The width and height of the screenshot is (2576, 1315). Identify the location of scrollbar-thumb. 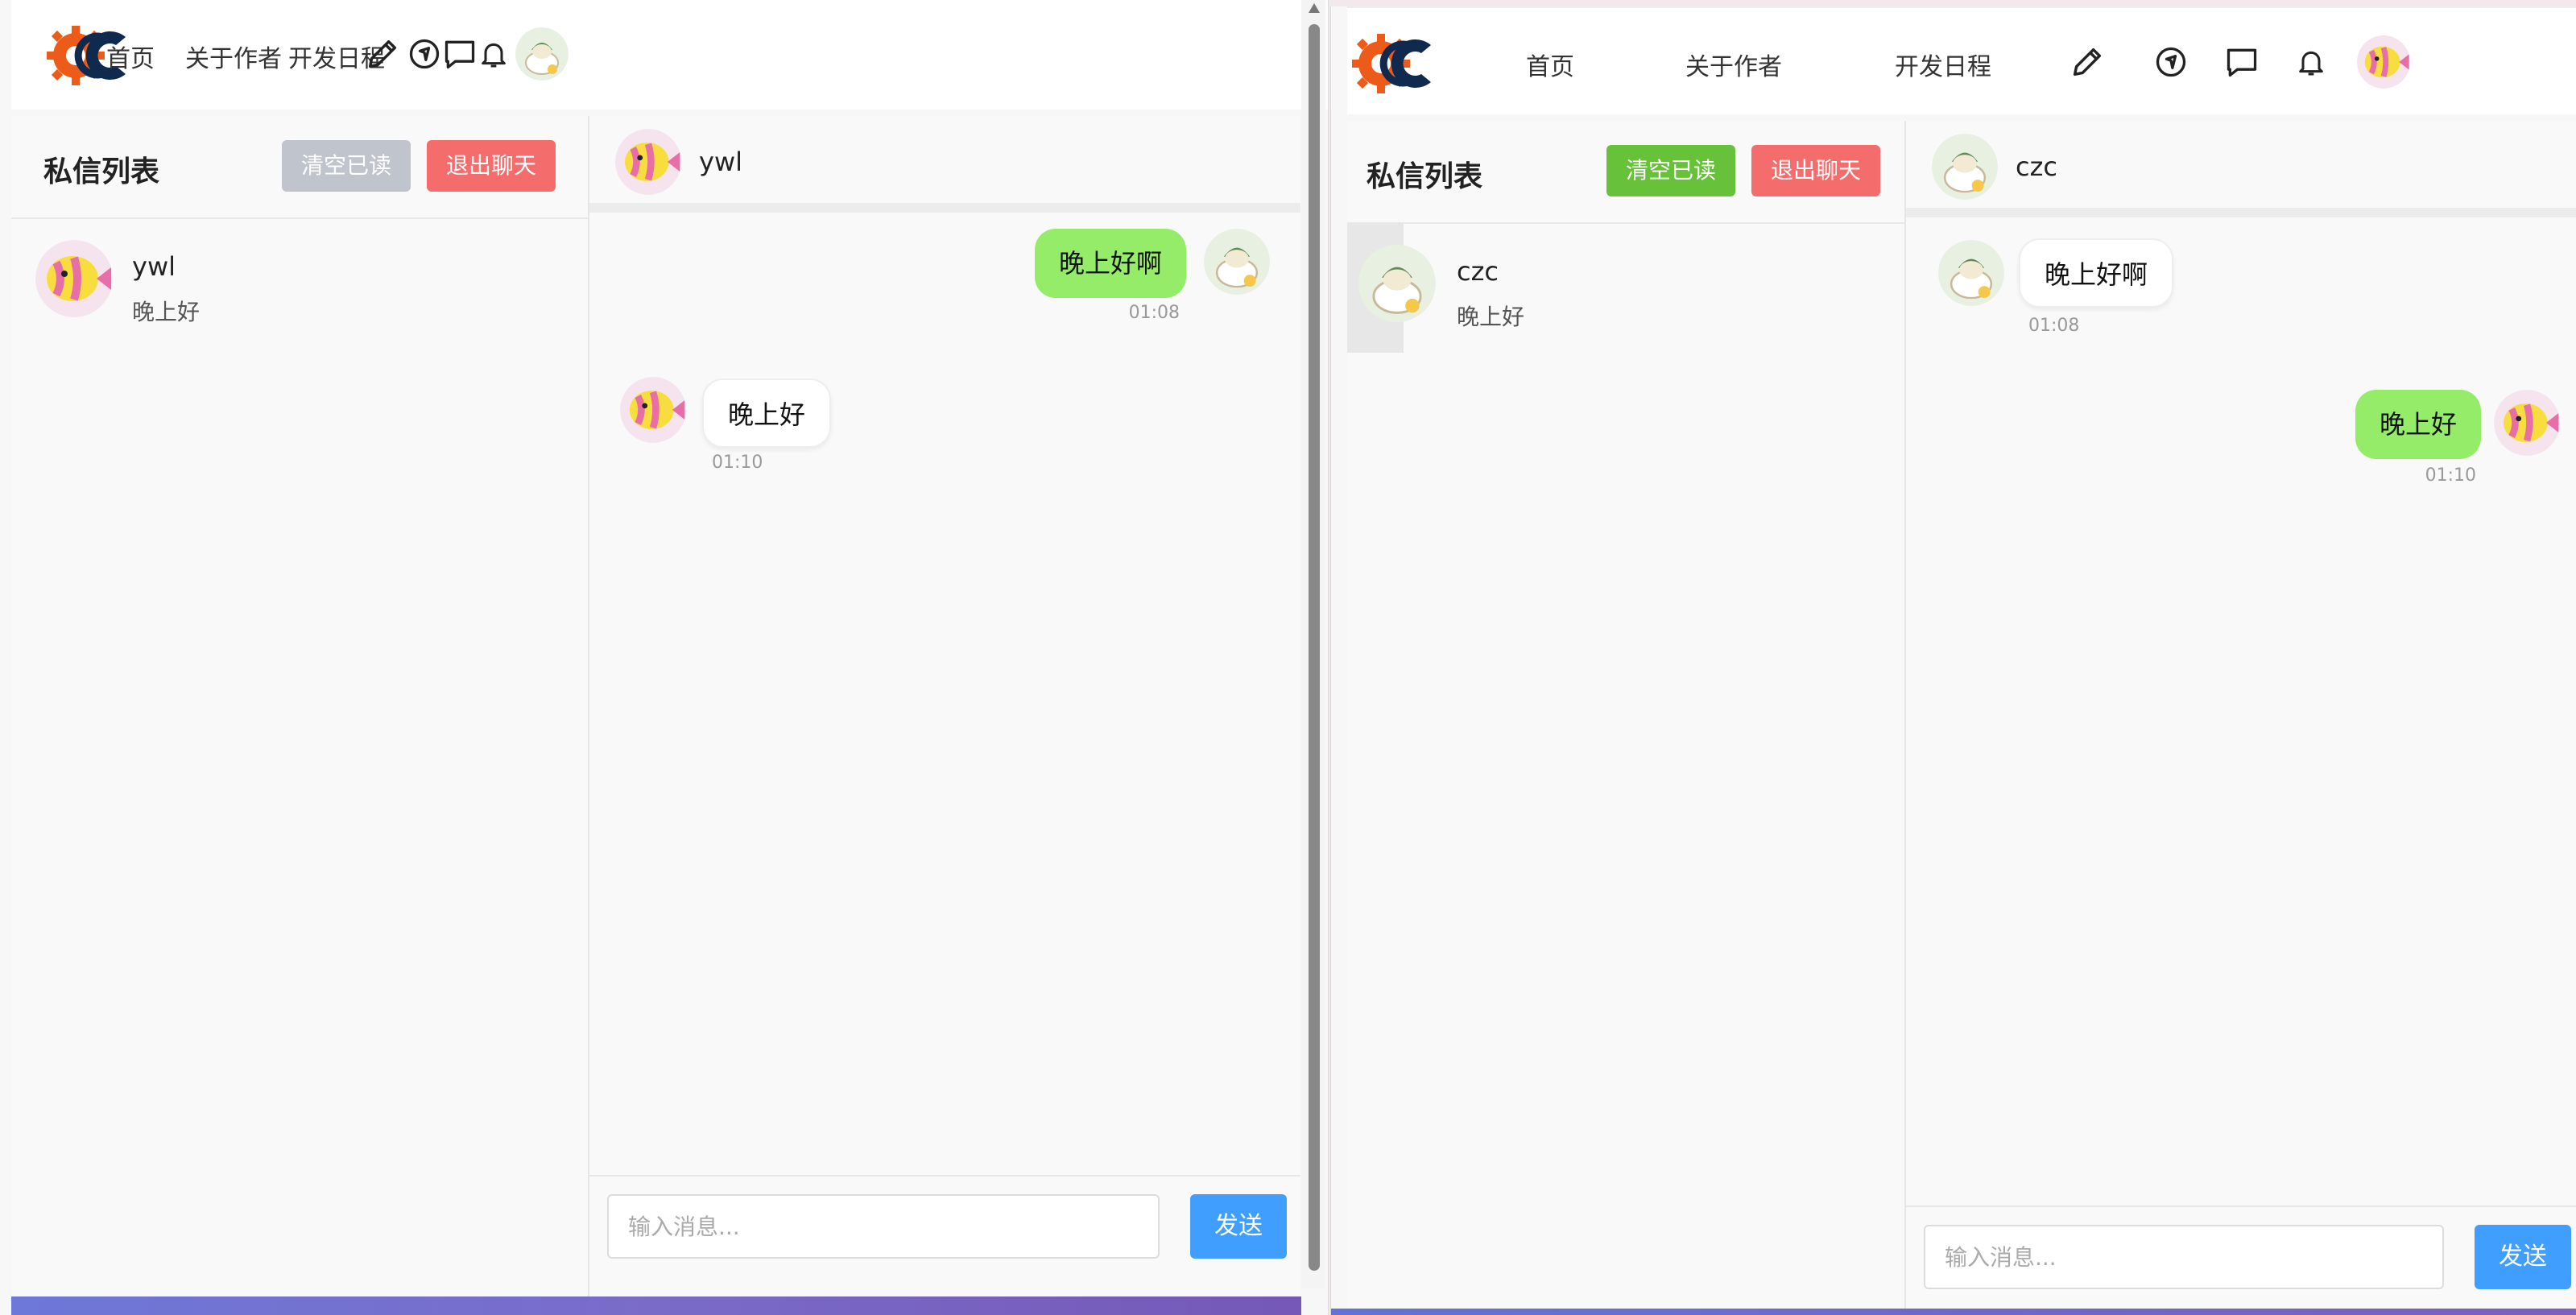
(1315, 647).